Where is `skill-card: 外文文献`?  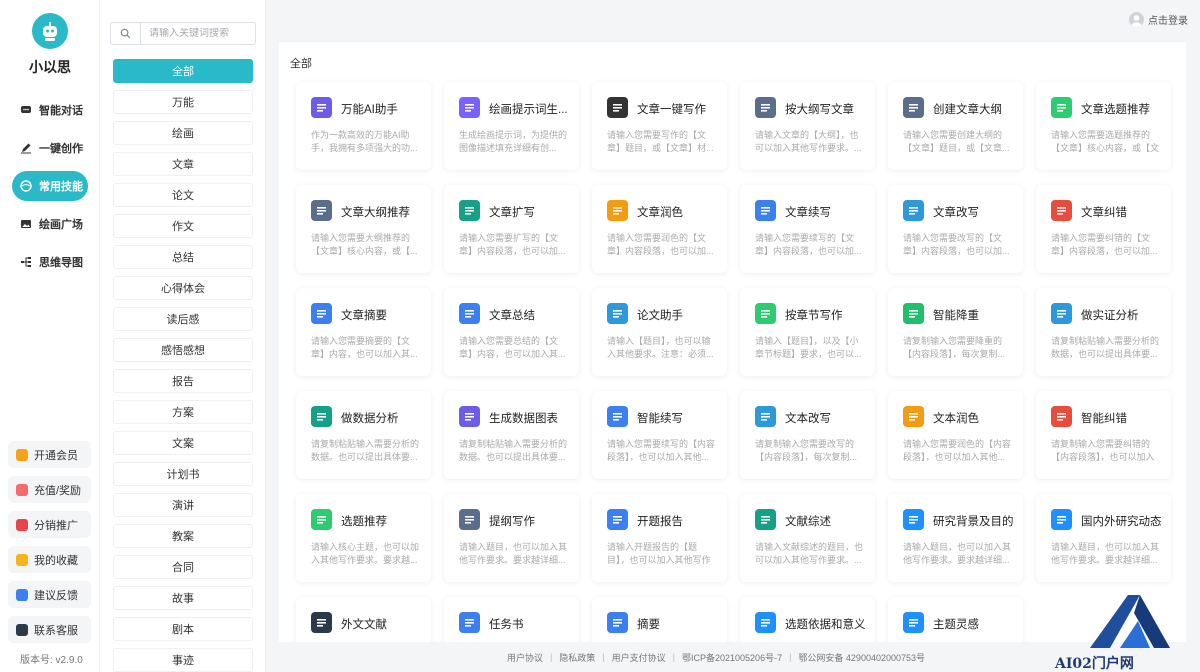
skill-card: 外文文献 is located at coordinates (363, 619).